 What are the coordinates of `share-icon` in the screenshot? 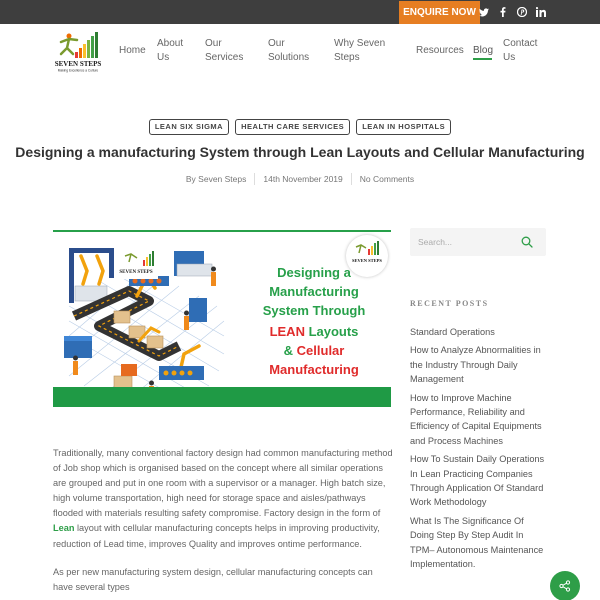 It's located at (565, 586).